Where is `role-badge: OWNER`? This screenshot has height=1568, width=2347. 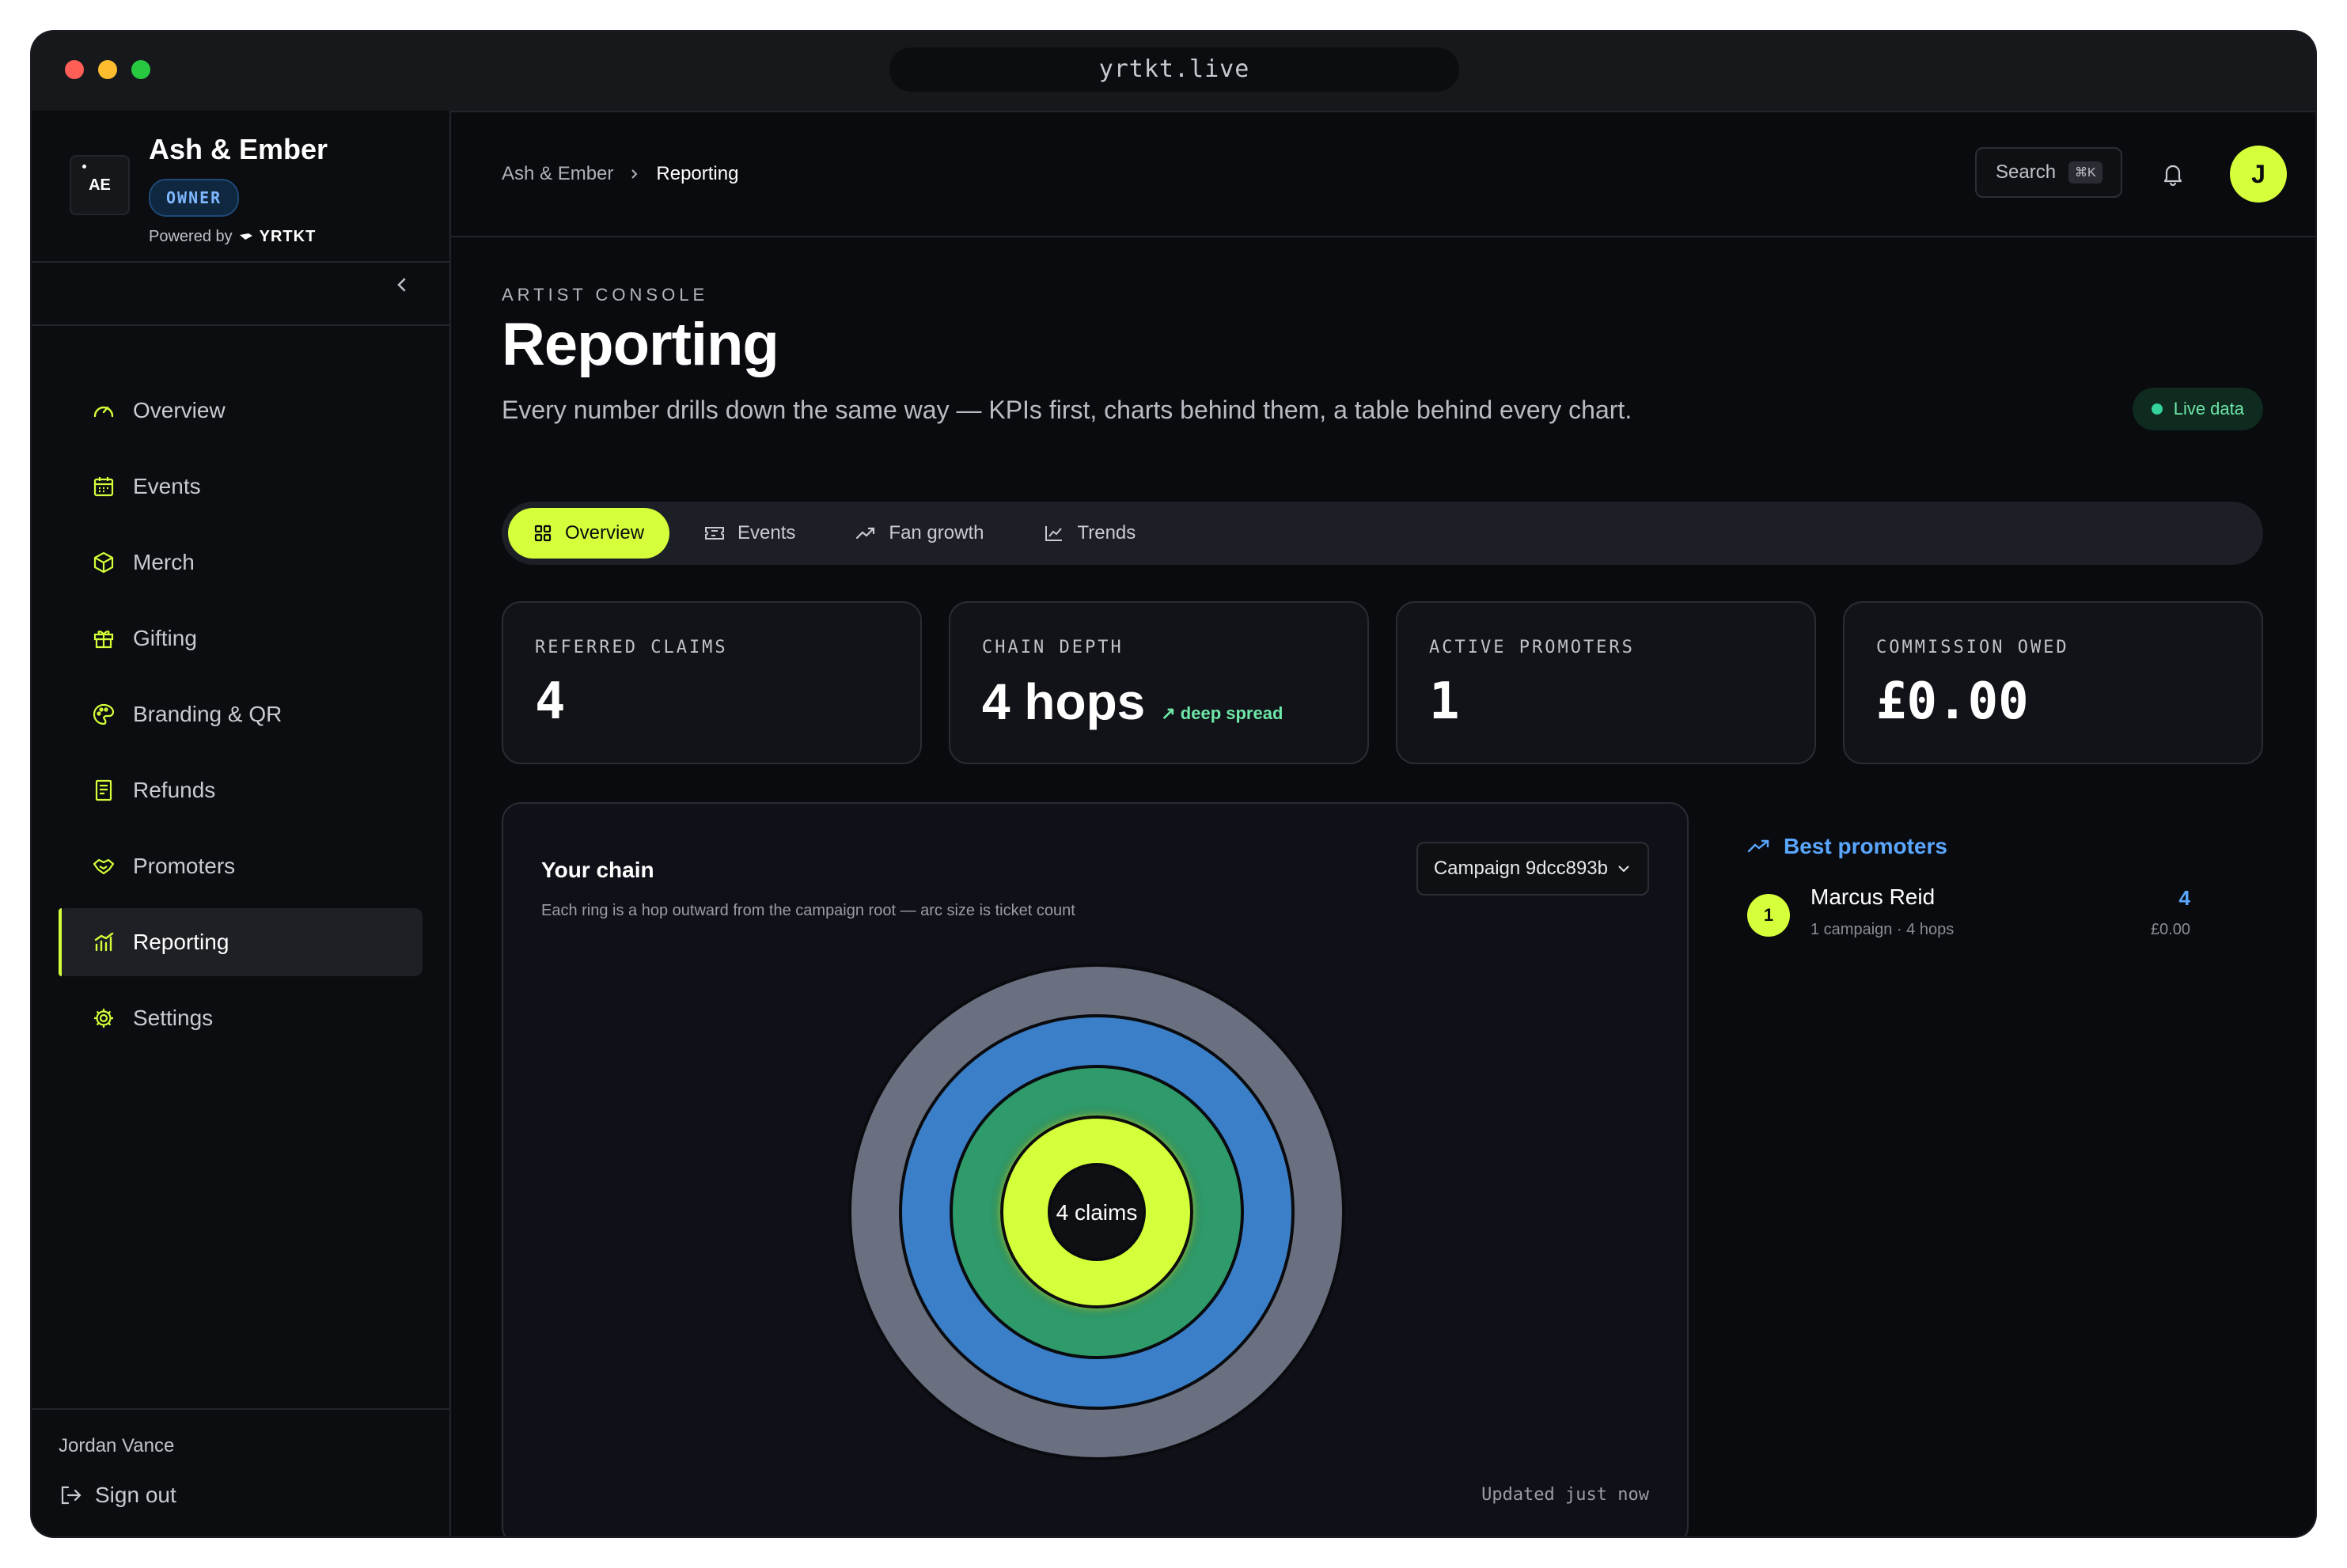
role-badge: OWNER is located at coordinates (194, 198).